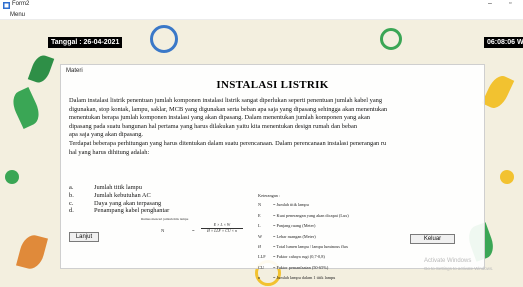 Image resolution: width=523 pixels, height=287 pixels. What do you see at coordinates (262, 257) in the screenshot?
I see `legend-symbol: LLF` at bounding box center [262, 257].